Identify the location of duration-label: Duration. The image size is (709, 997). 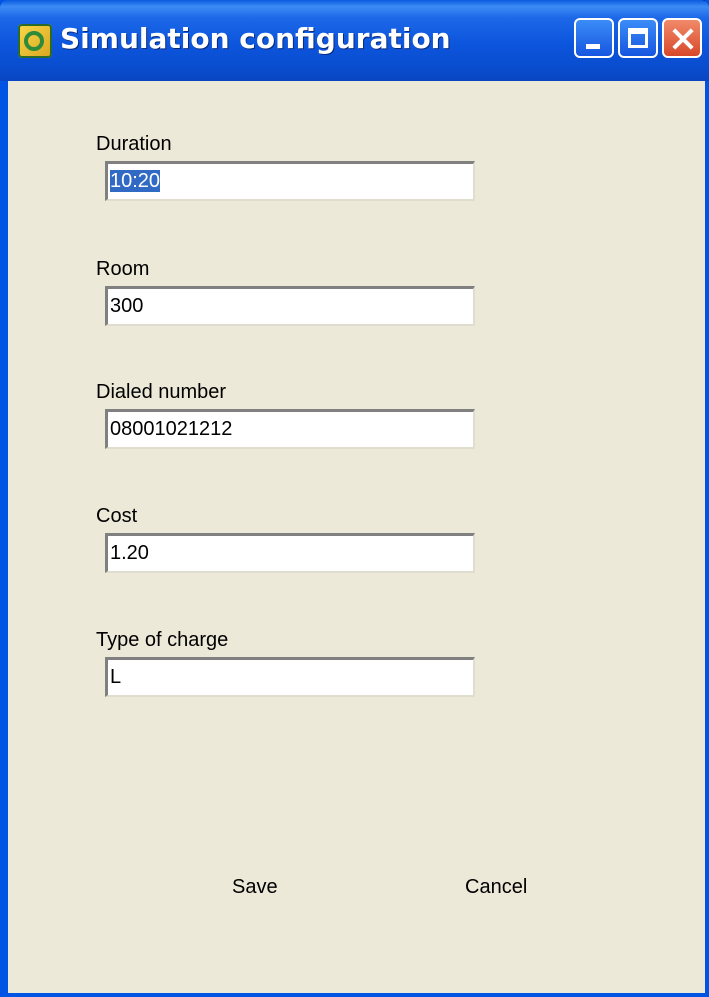
(134, 144).